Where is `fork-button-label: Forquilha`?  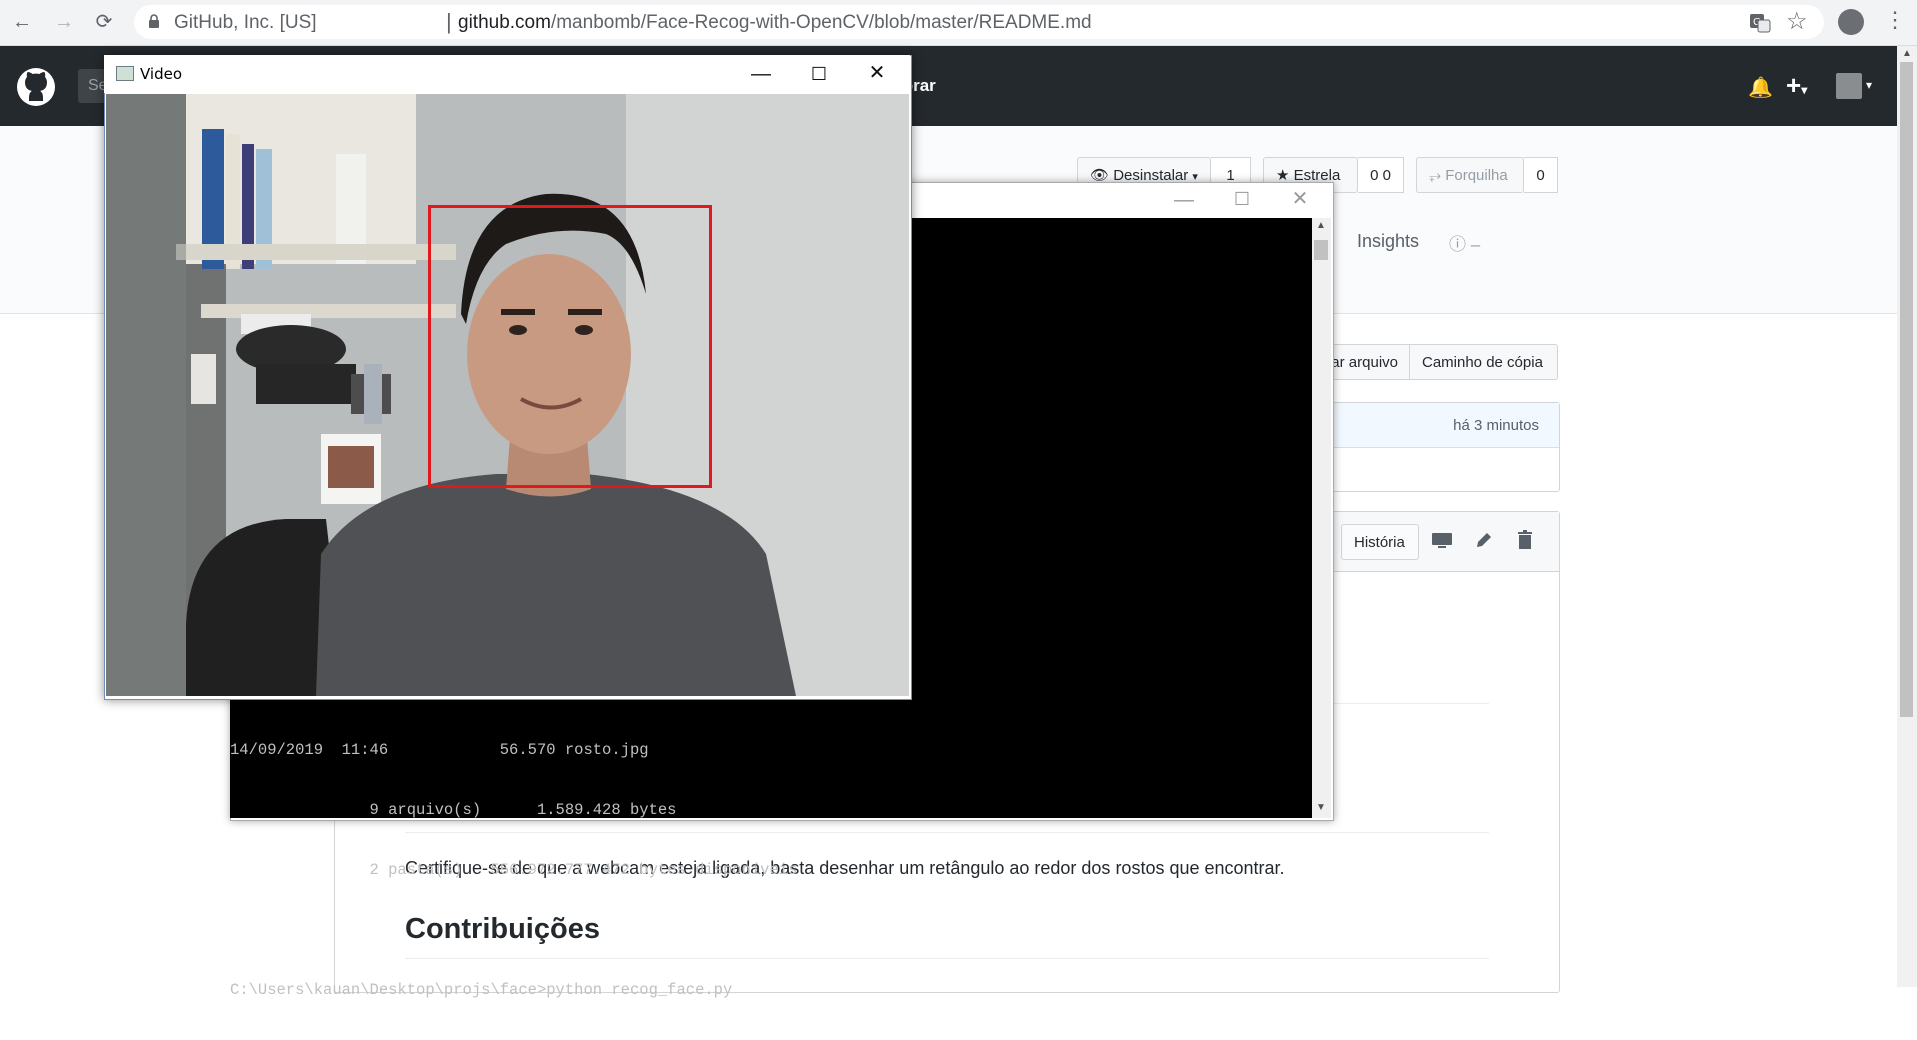 fork-button-label: Forquilha is located at coordinates (1476, 175).